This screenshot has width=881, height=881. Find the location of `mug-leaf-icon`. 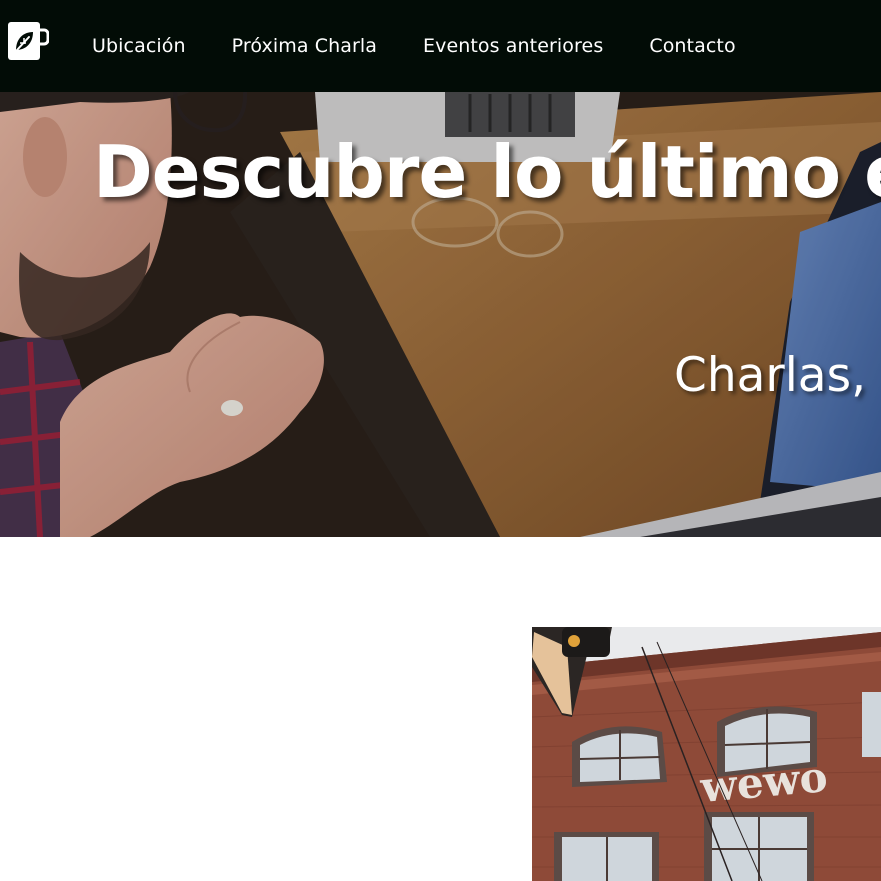

mug-leaf-icon is located at coordinates (29, 41).